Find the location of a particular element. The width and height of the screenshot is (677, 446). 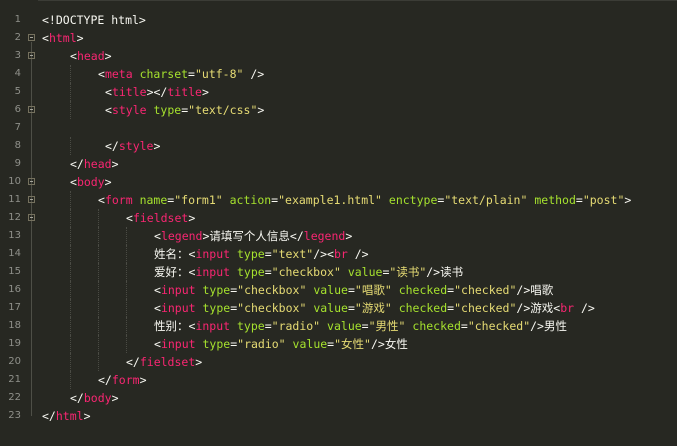

code-content: <title></title> is located at coordinates (157, 92).